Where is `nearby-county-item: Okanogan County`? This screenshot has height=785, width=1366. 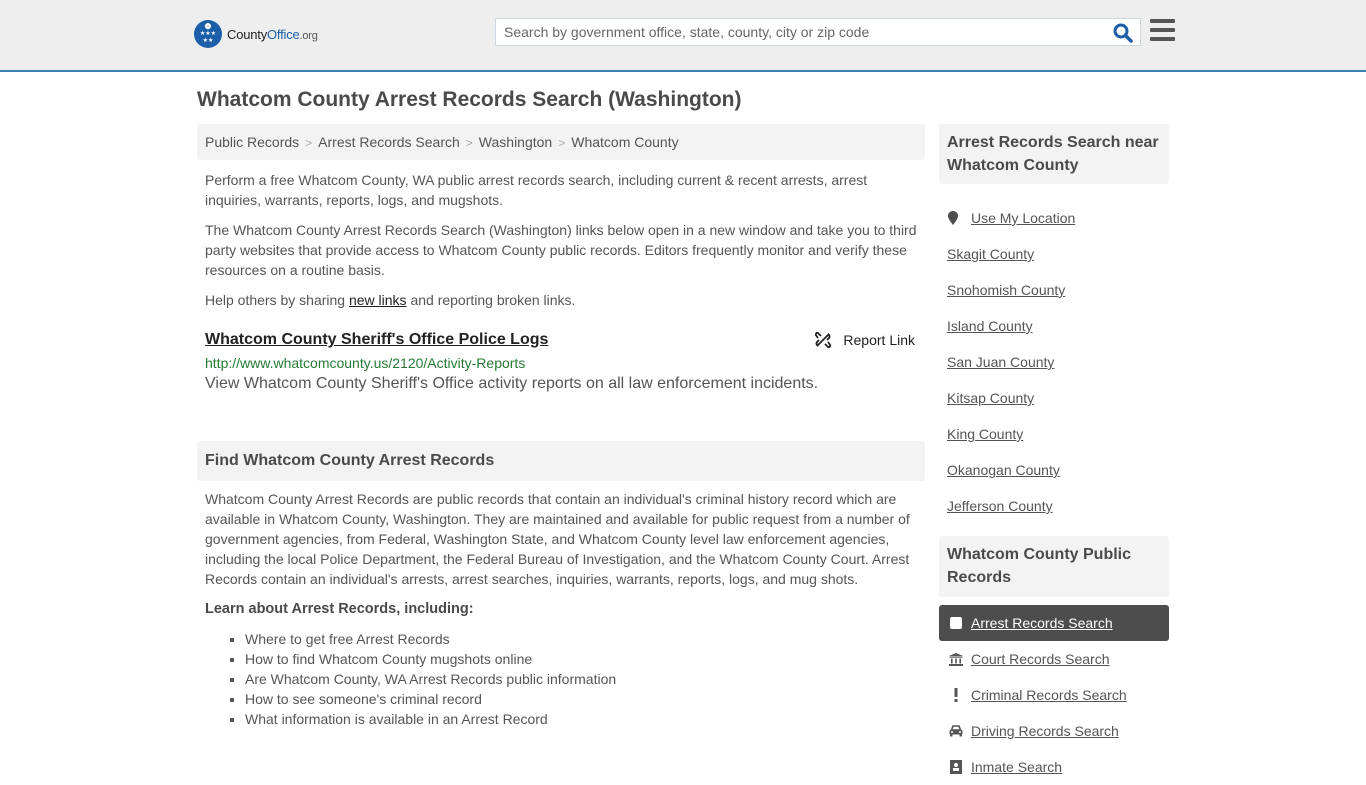
nearby-county-item: Okanogan County is located at coordinates (1011, 470).